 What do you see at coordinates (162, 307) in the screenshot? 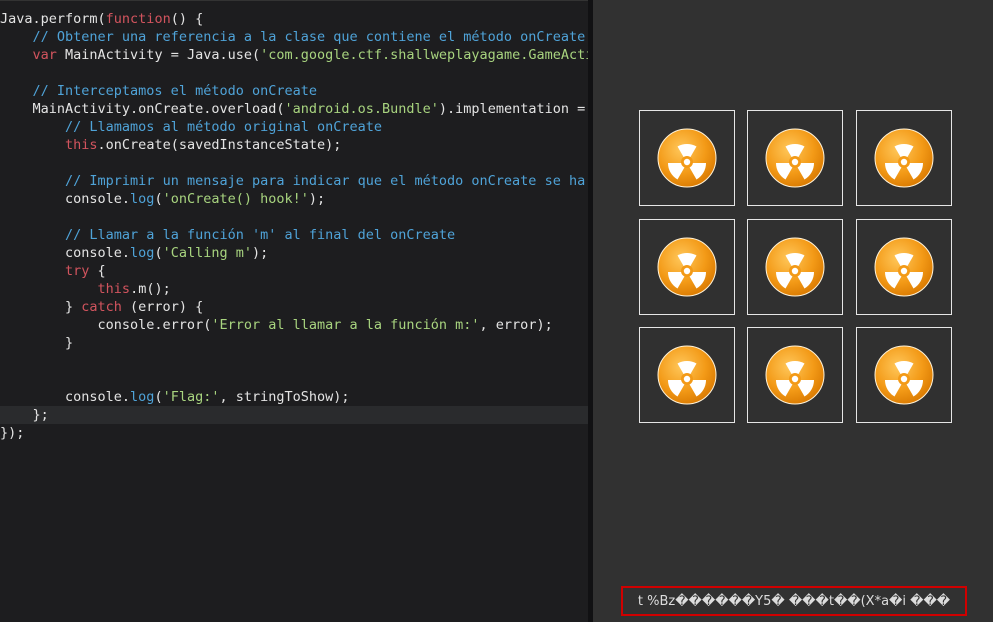
I see `code-token: (error) {` at bounding box center [162, 307].